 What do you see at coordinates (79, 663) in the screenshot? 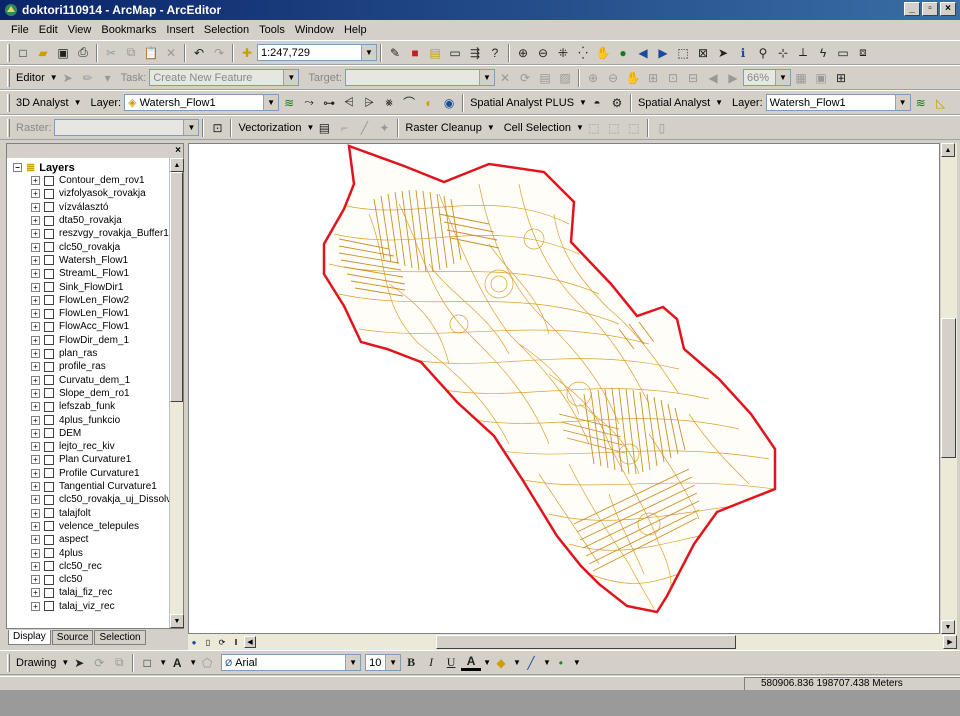
I see `select-elements-icon: ➤` at bounding box center [79, 663].